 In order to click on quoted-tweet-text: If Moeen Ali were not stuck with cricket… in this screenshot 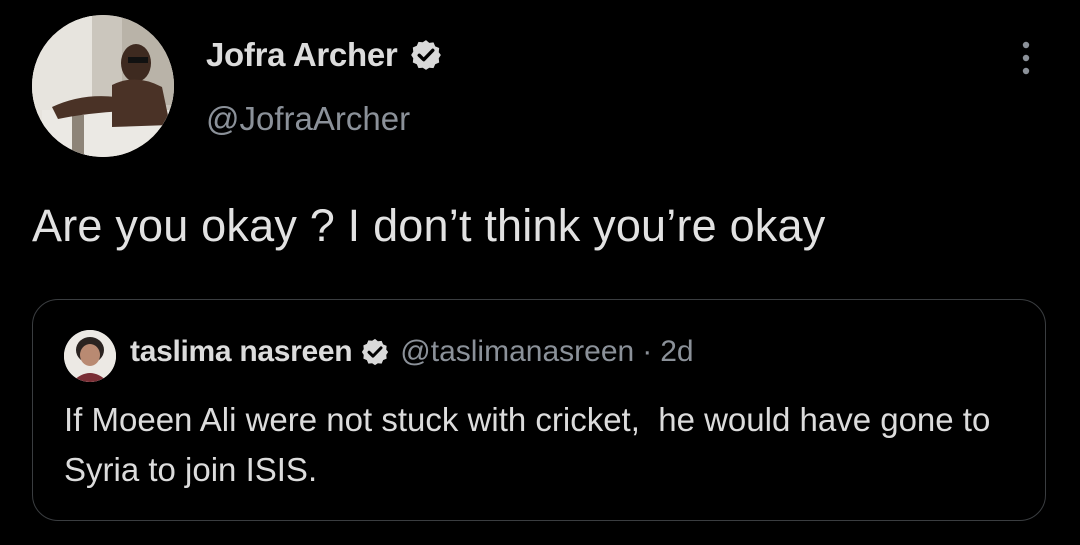, I will do `click(532, 444)`.